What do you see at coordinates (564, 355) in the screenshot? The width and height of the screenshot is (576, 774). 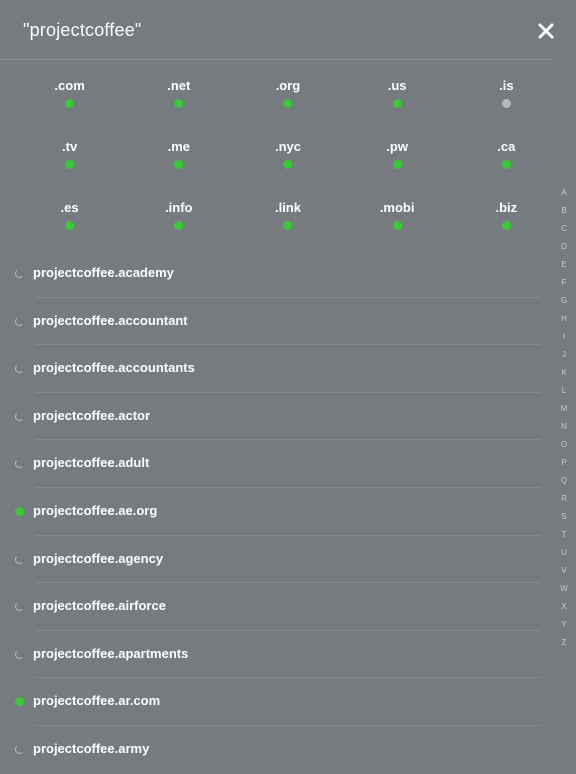 I see `index-letter: J` at bounding box center [564, 355].